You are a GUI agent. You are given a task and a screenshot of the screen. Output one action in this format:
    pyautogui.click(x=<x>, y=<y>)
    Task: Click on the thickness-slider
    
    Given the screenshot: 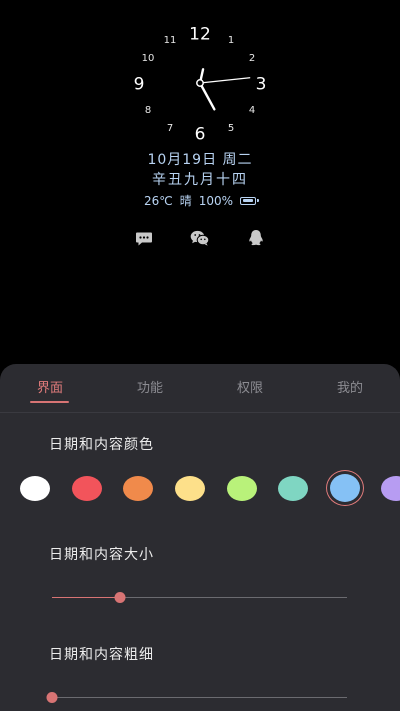 What is the action you would take?
    pyautogui.click(x=196, y=698)
    